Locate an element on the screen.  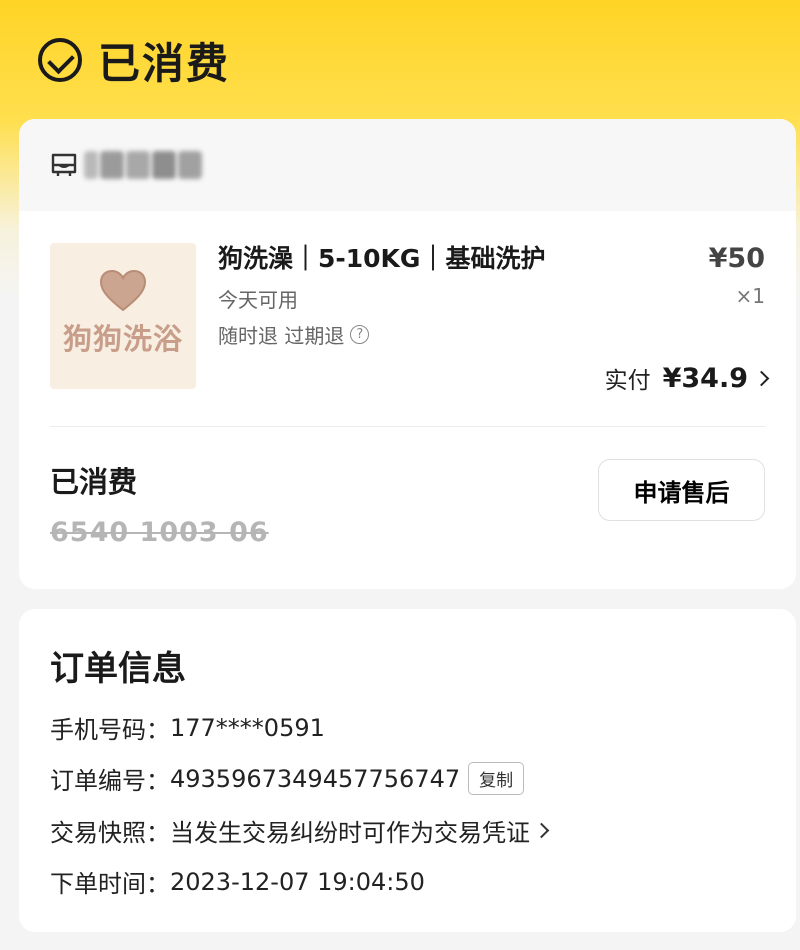
order-time-value: 2023-12-07 19:04:50 is located at coordinates (297, 881).